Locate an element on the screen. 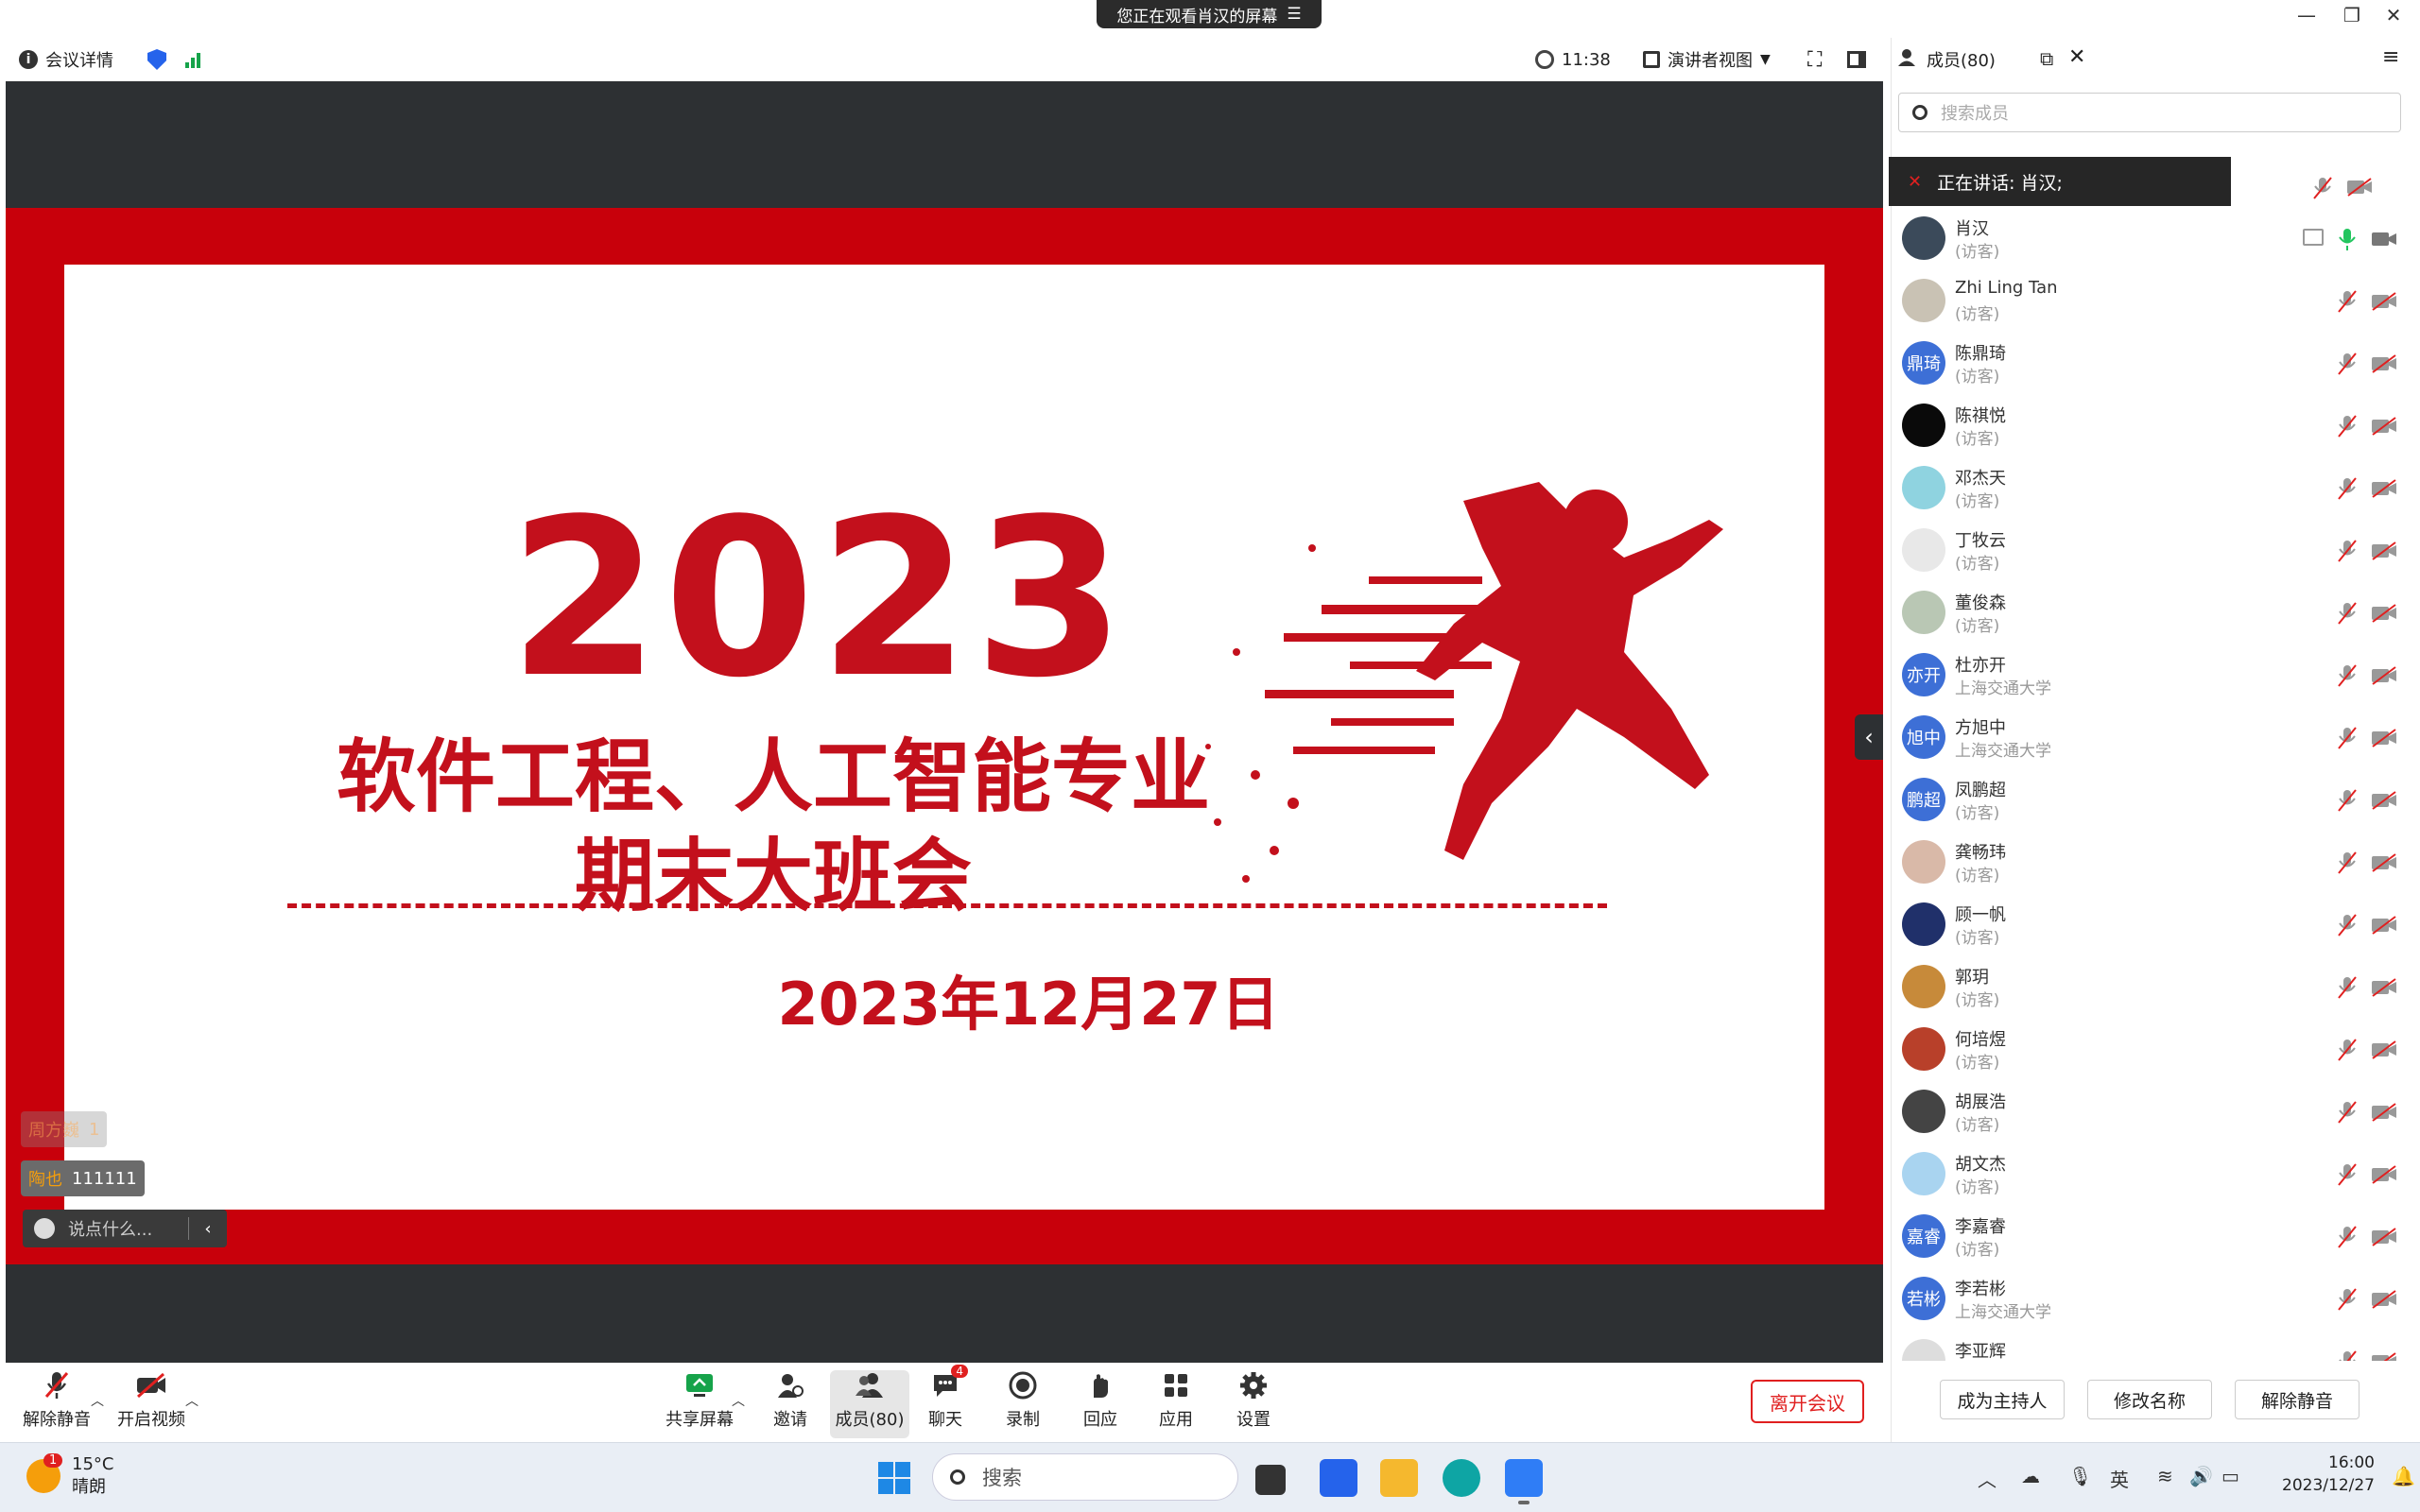  member-row: 鹏超 凤鹏超 (访客) is located at coordinates (2155, 800).